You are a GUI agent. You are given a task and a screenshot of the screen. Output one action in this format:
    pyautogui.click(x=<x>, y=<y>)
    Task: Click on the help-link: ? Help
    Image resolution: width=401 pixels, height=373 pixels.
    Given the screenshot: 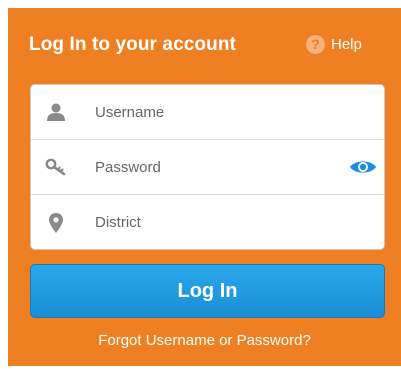 What is the action you would take?
    pyautogui.click(x=334, y=44)
    